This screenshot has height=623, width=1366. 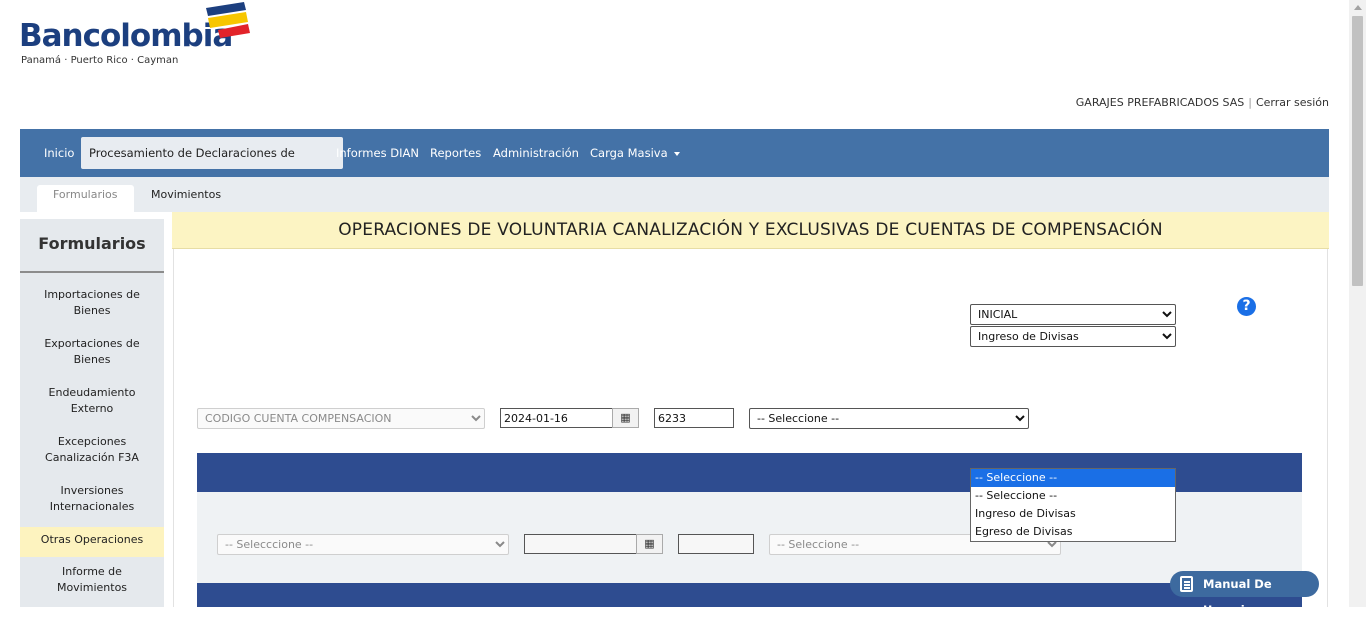 I want to click on operation-type-select: INICIAL, so click(x=1073, y=314).